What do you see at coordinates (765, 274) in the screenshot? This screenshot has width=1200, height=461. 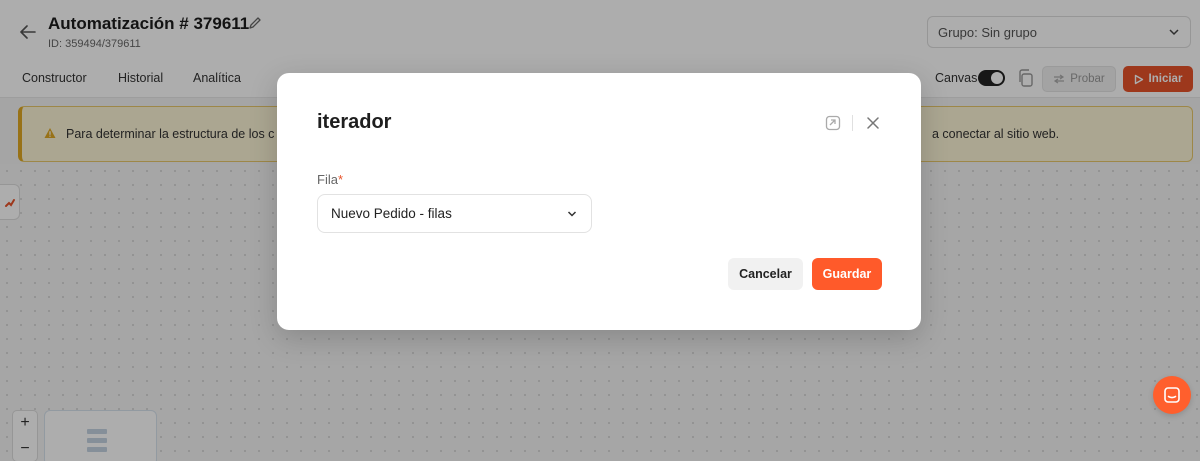 I see `cancel-button: Cancelar` at bounding box center [765, 274].